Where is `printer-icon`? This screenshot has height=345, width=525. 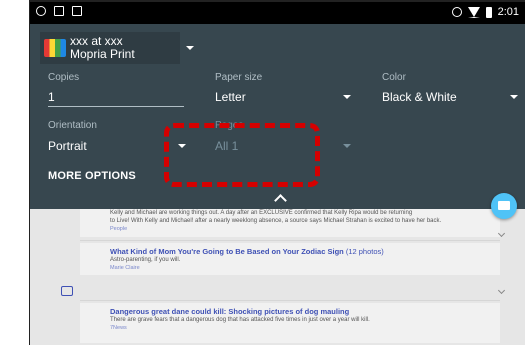 printer-icon is located at coordinates (504, 205).